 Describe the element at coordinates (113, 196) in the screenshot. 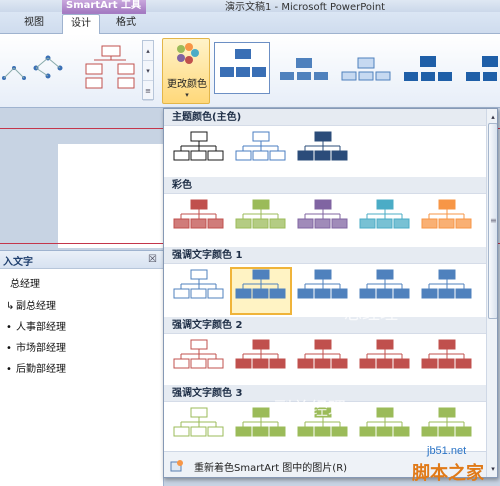

I see `slide-canvas` at that location.